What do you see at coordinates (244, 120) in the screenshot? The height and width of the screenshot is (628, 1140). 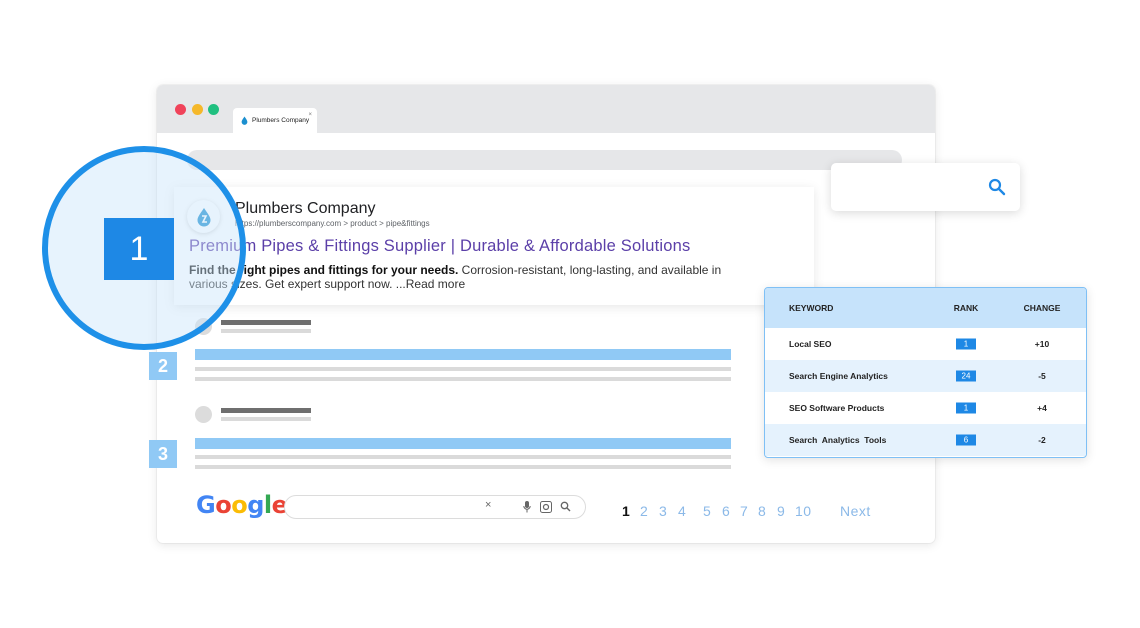 I see `water-drop-icon` at bounding box center [244, 120].